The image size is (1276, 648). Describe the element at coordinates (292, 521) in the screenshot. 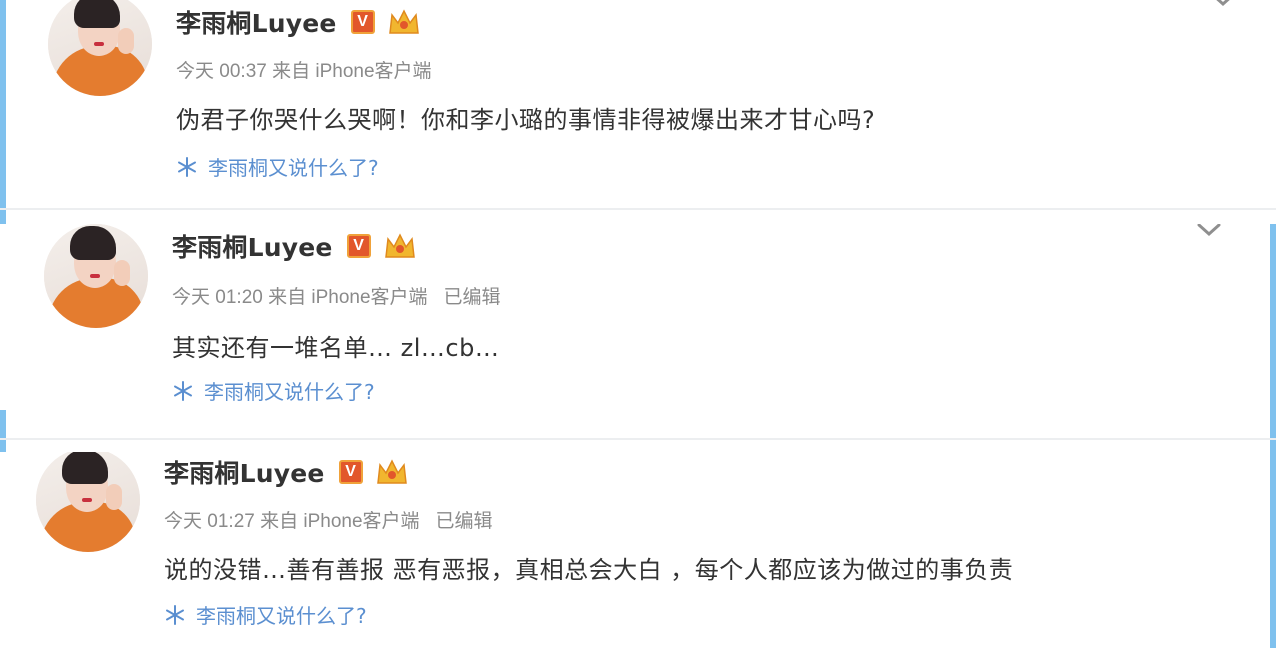

I see `post-time-source: 今天 01:27 来自 iPhone客户端` at that location.